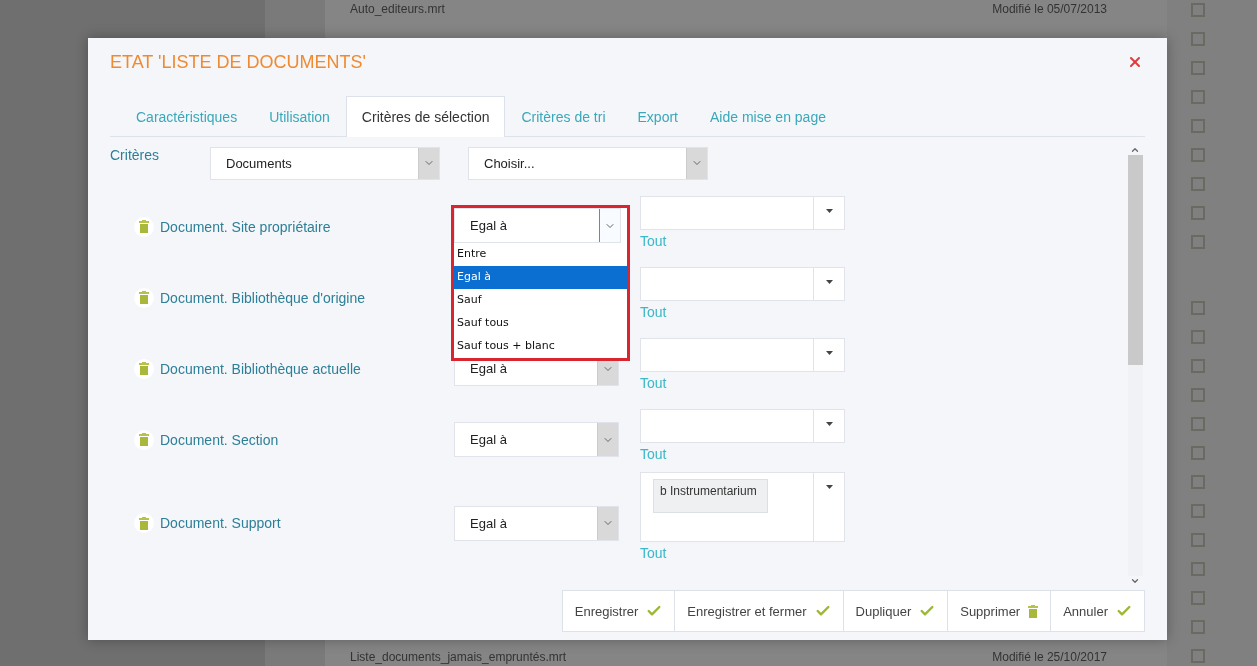  I want to click on action-button: Dupliquer, so click(895, 611).